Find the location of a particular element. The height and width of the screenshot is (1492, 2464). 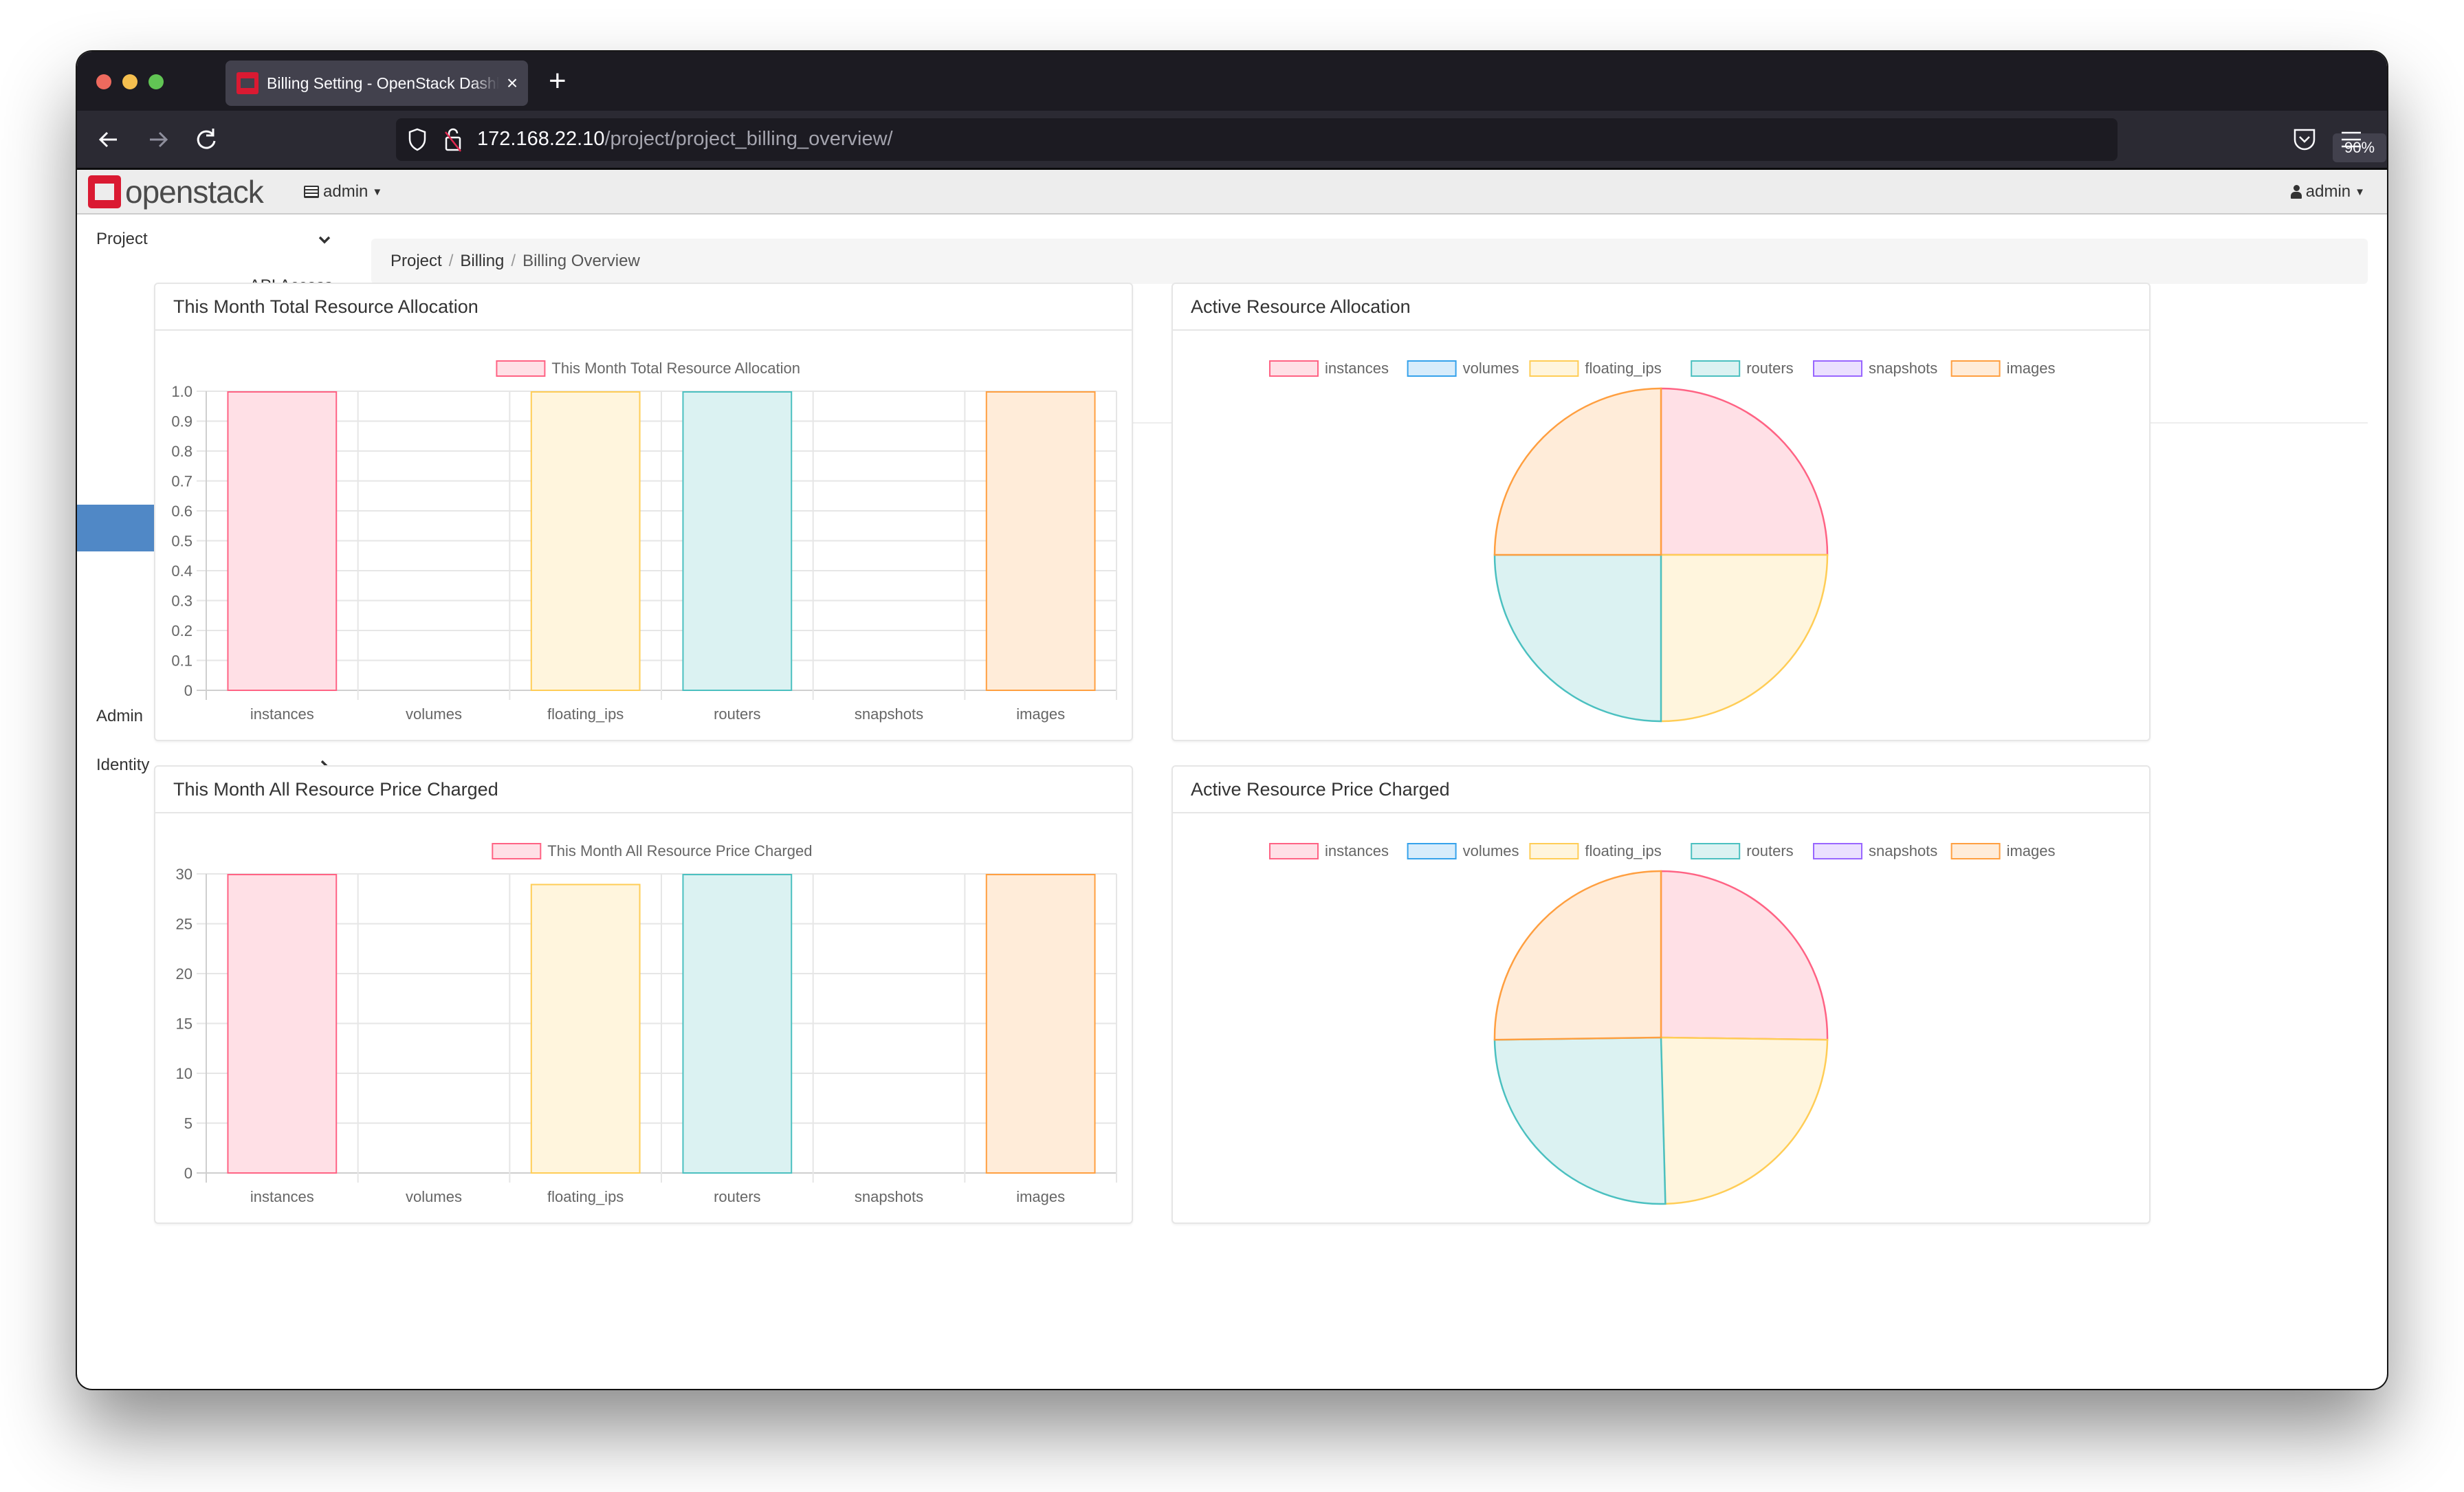

legend-label: This Month Total Resource Allocation is located at coordinates (675, 368).